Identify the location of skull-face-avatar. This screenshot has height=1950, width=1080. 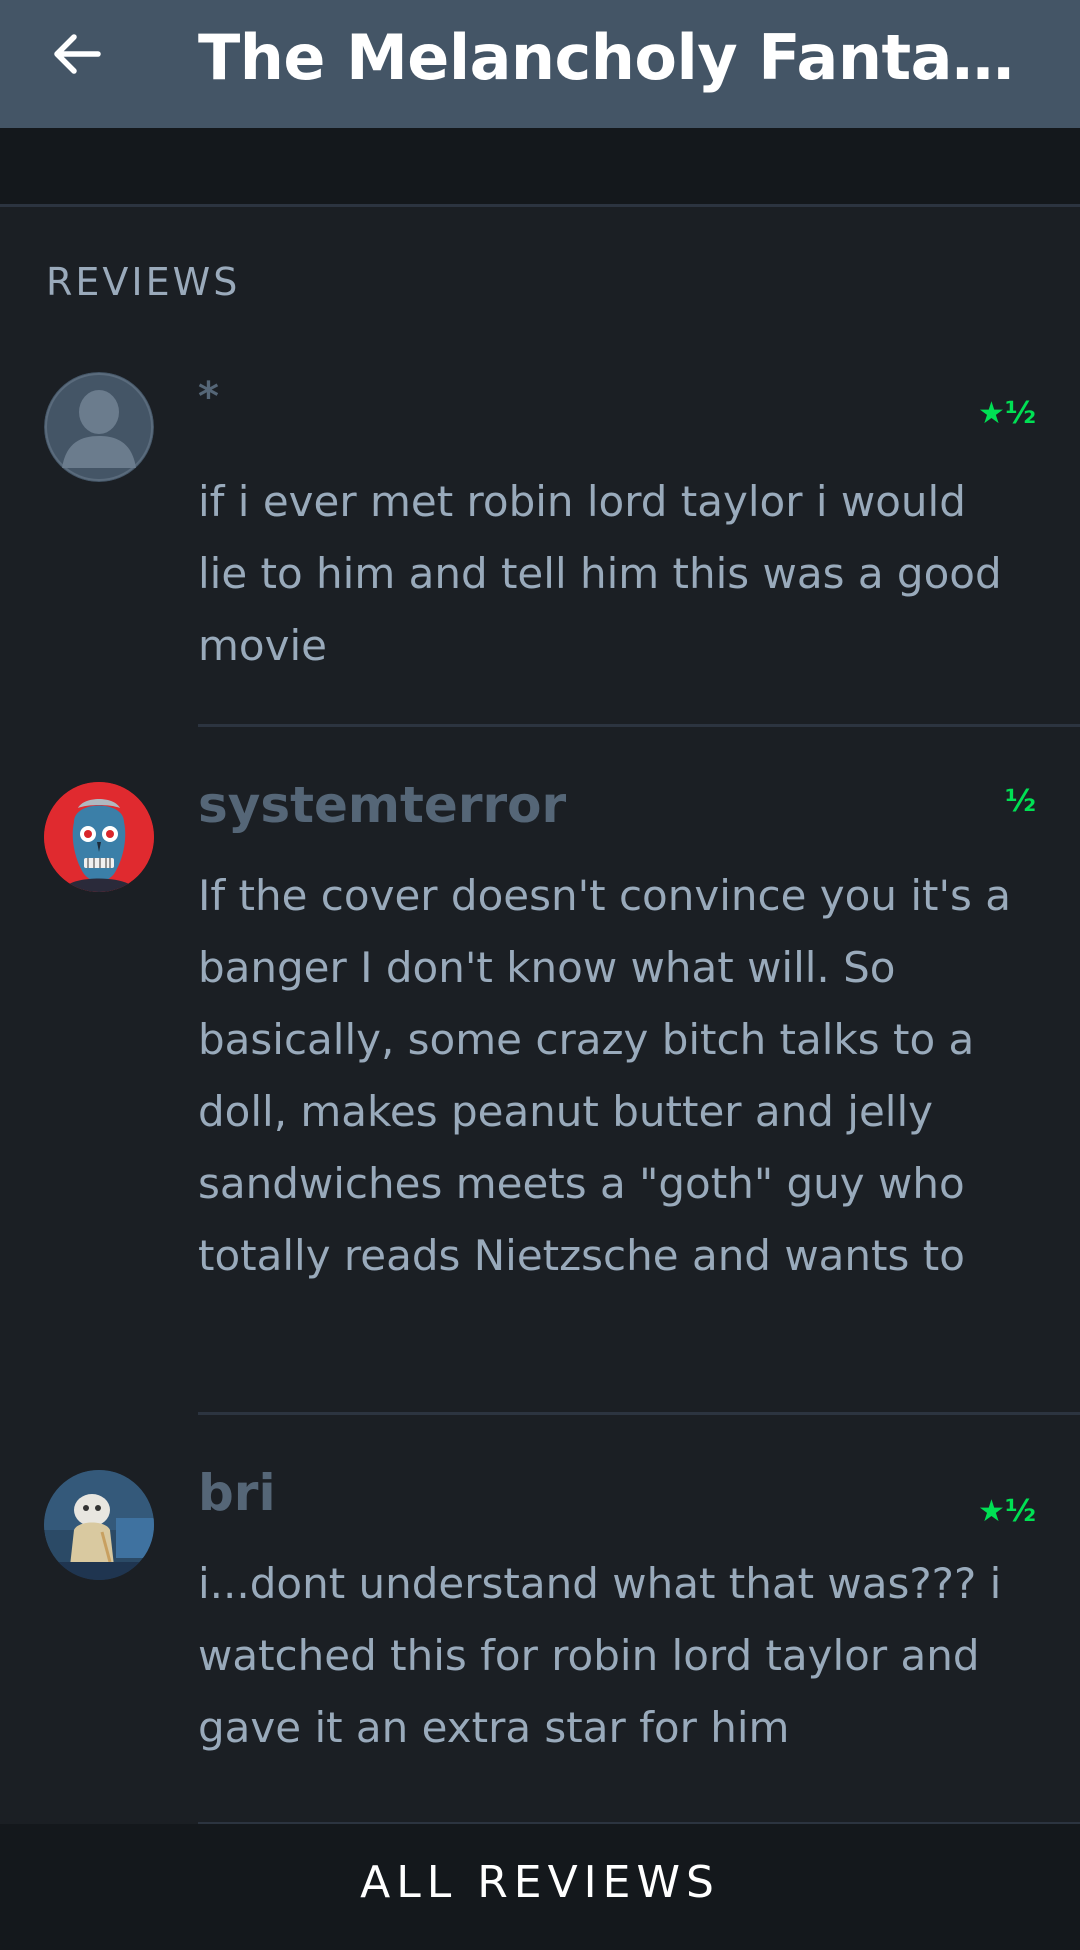
(99, 837).